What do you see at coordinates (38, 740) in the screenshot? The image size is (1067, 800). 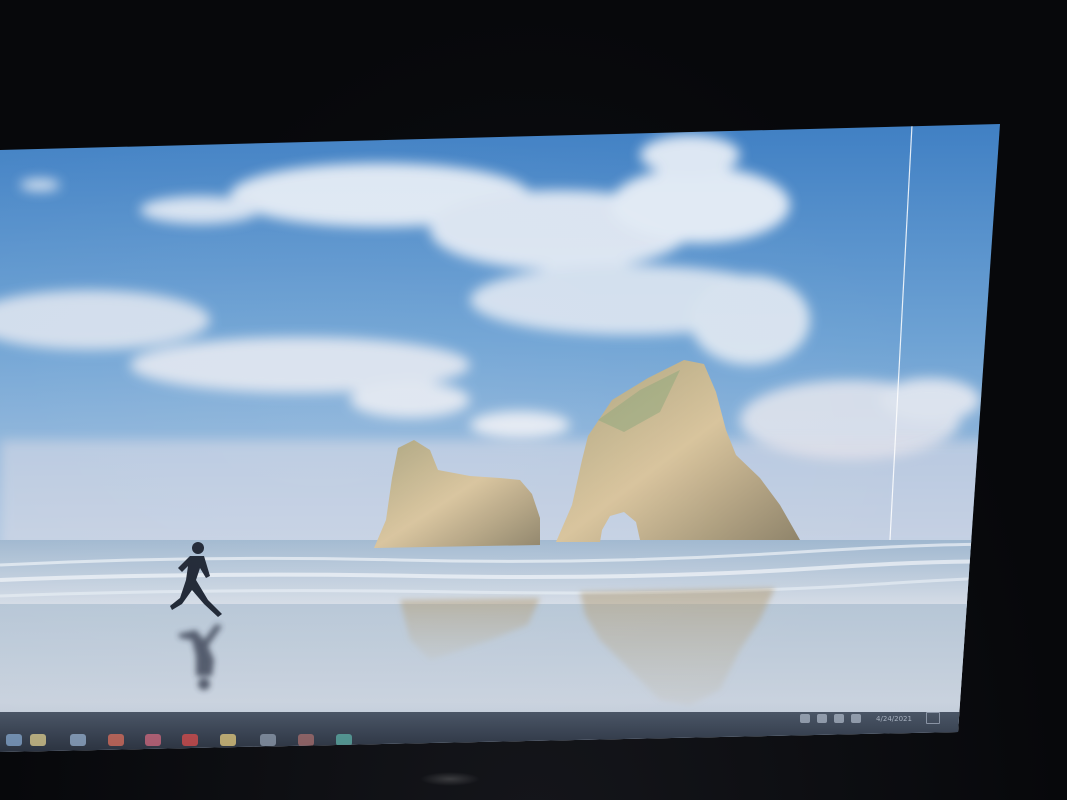 I see `file-explorer-icon` at bounding box center [38, 740].